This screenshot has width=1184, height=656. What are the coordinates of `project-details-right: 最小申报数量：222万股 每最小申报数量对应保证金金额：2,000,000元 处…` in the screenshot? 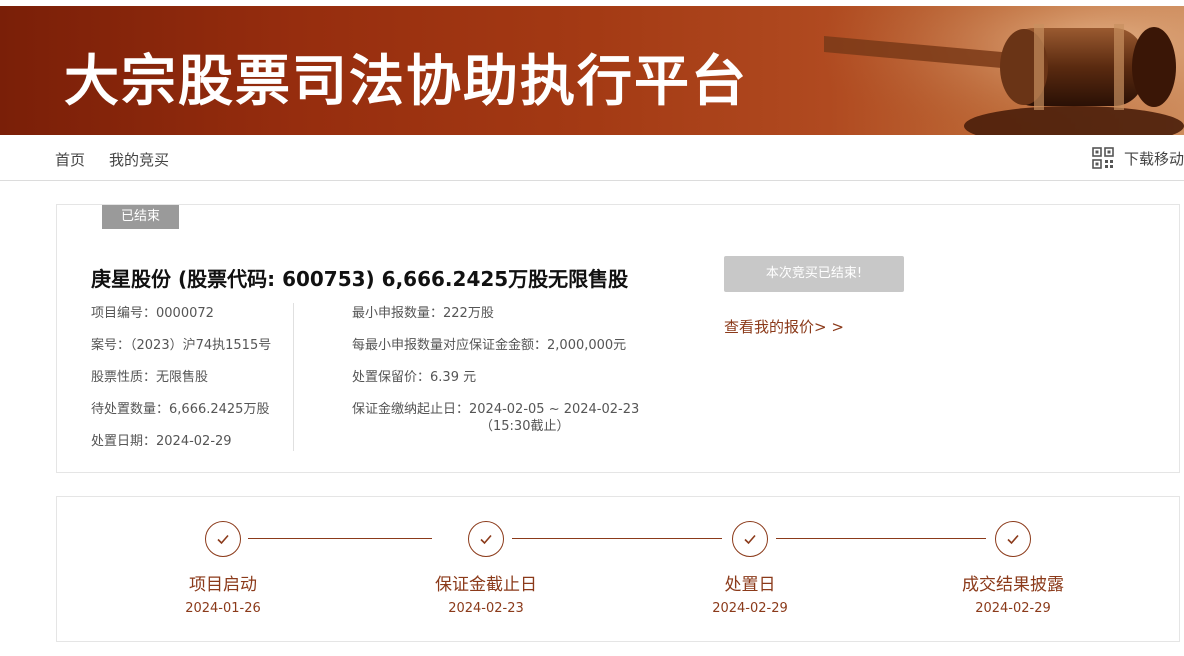 It's located at (496, 369).